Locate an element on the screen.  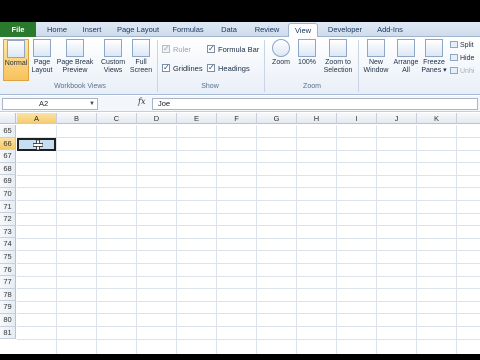
row-header: 73 is located at coordinates (8, 232).